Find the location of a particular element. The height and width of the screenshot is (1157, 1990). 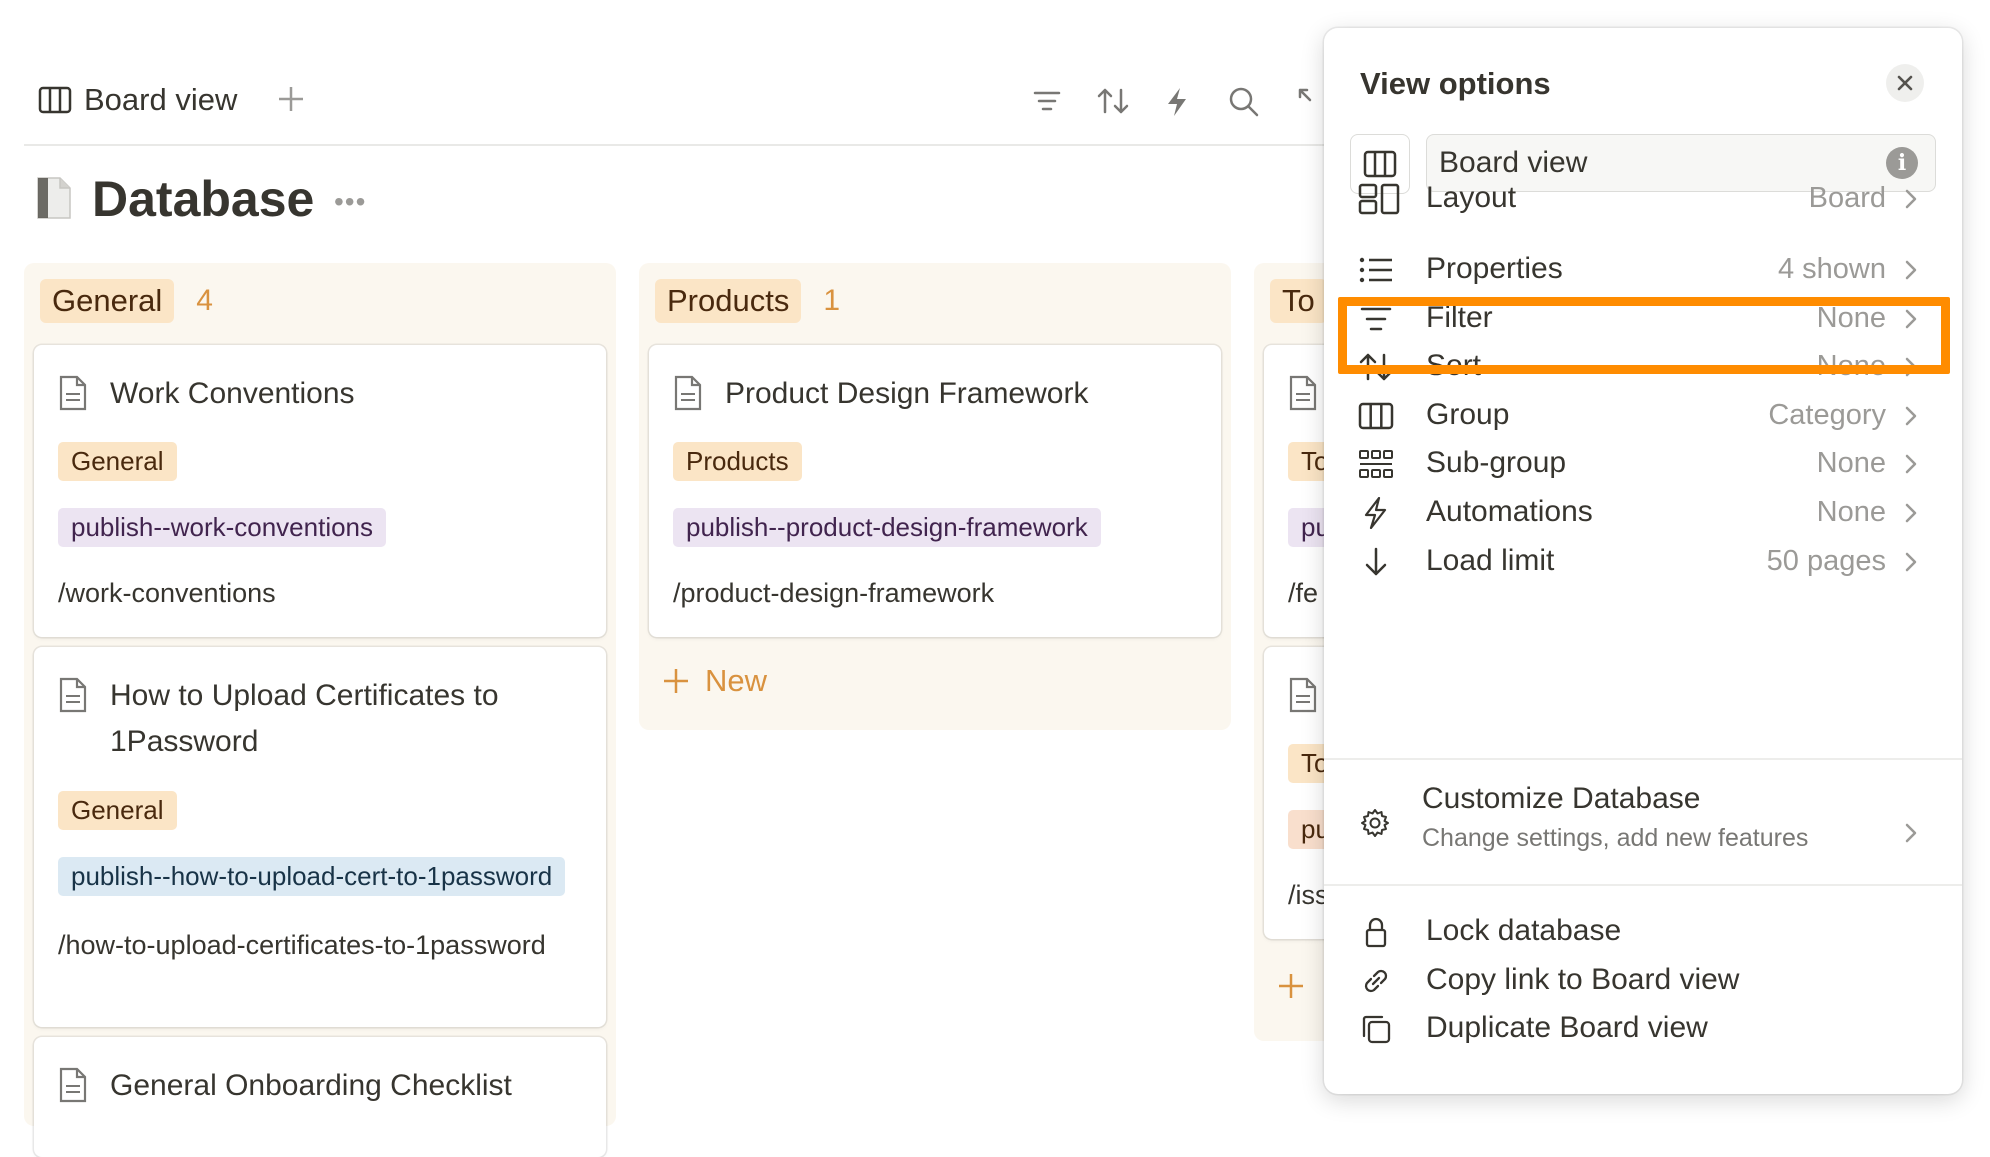

option-label: Load limit is located at coordinates (1490, 560).